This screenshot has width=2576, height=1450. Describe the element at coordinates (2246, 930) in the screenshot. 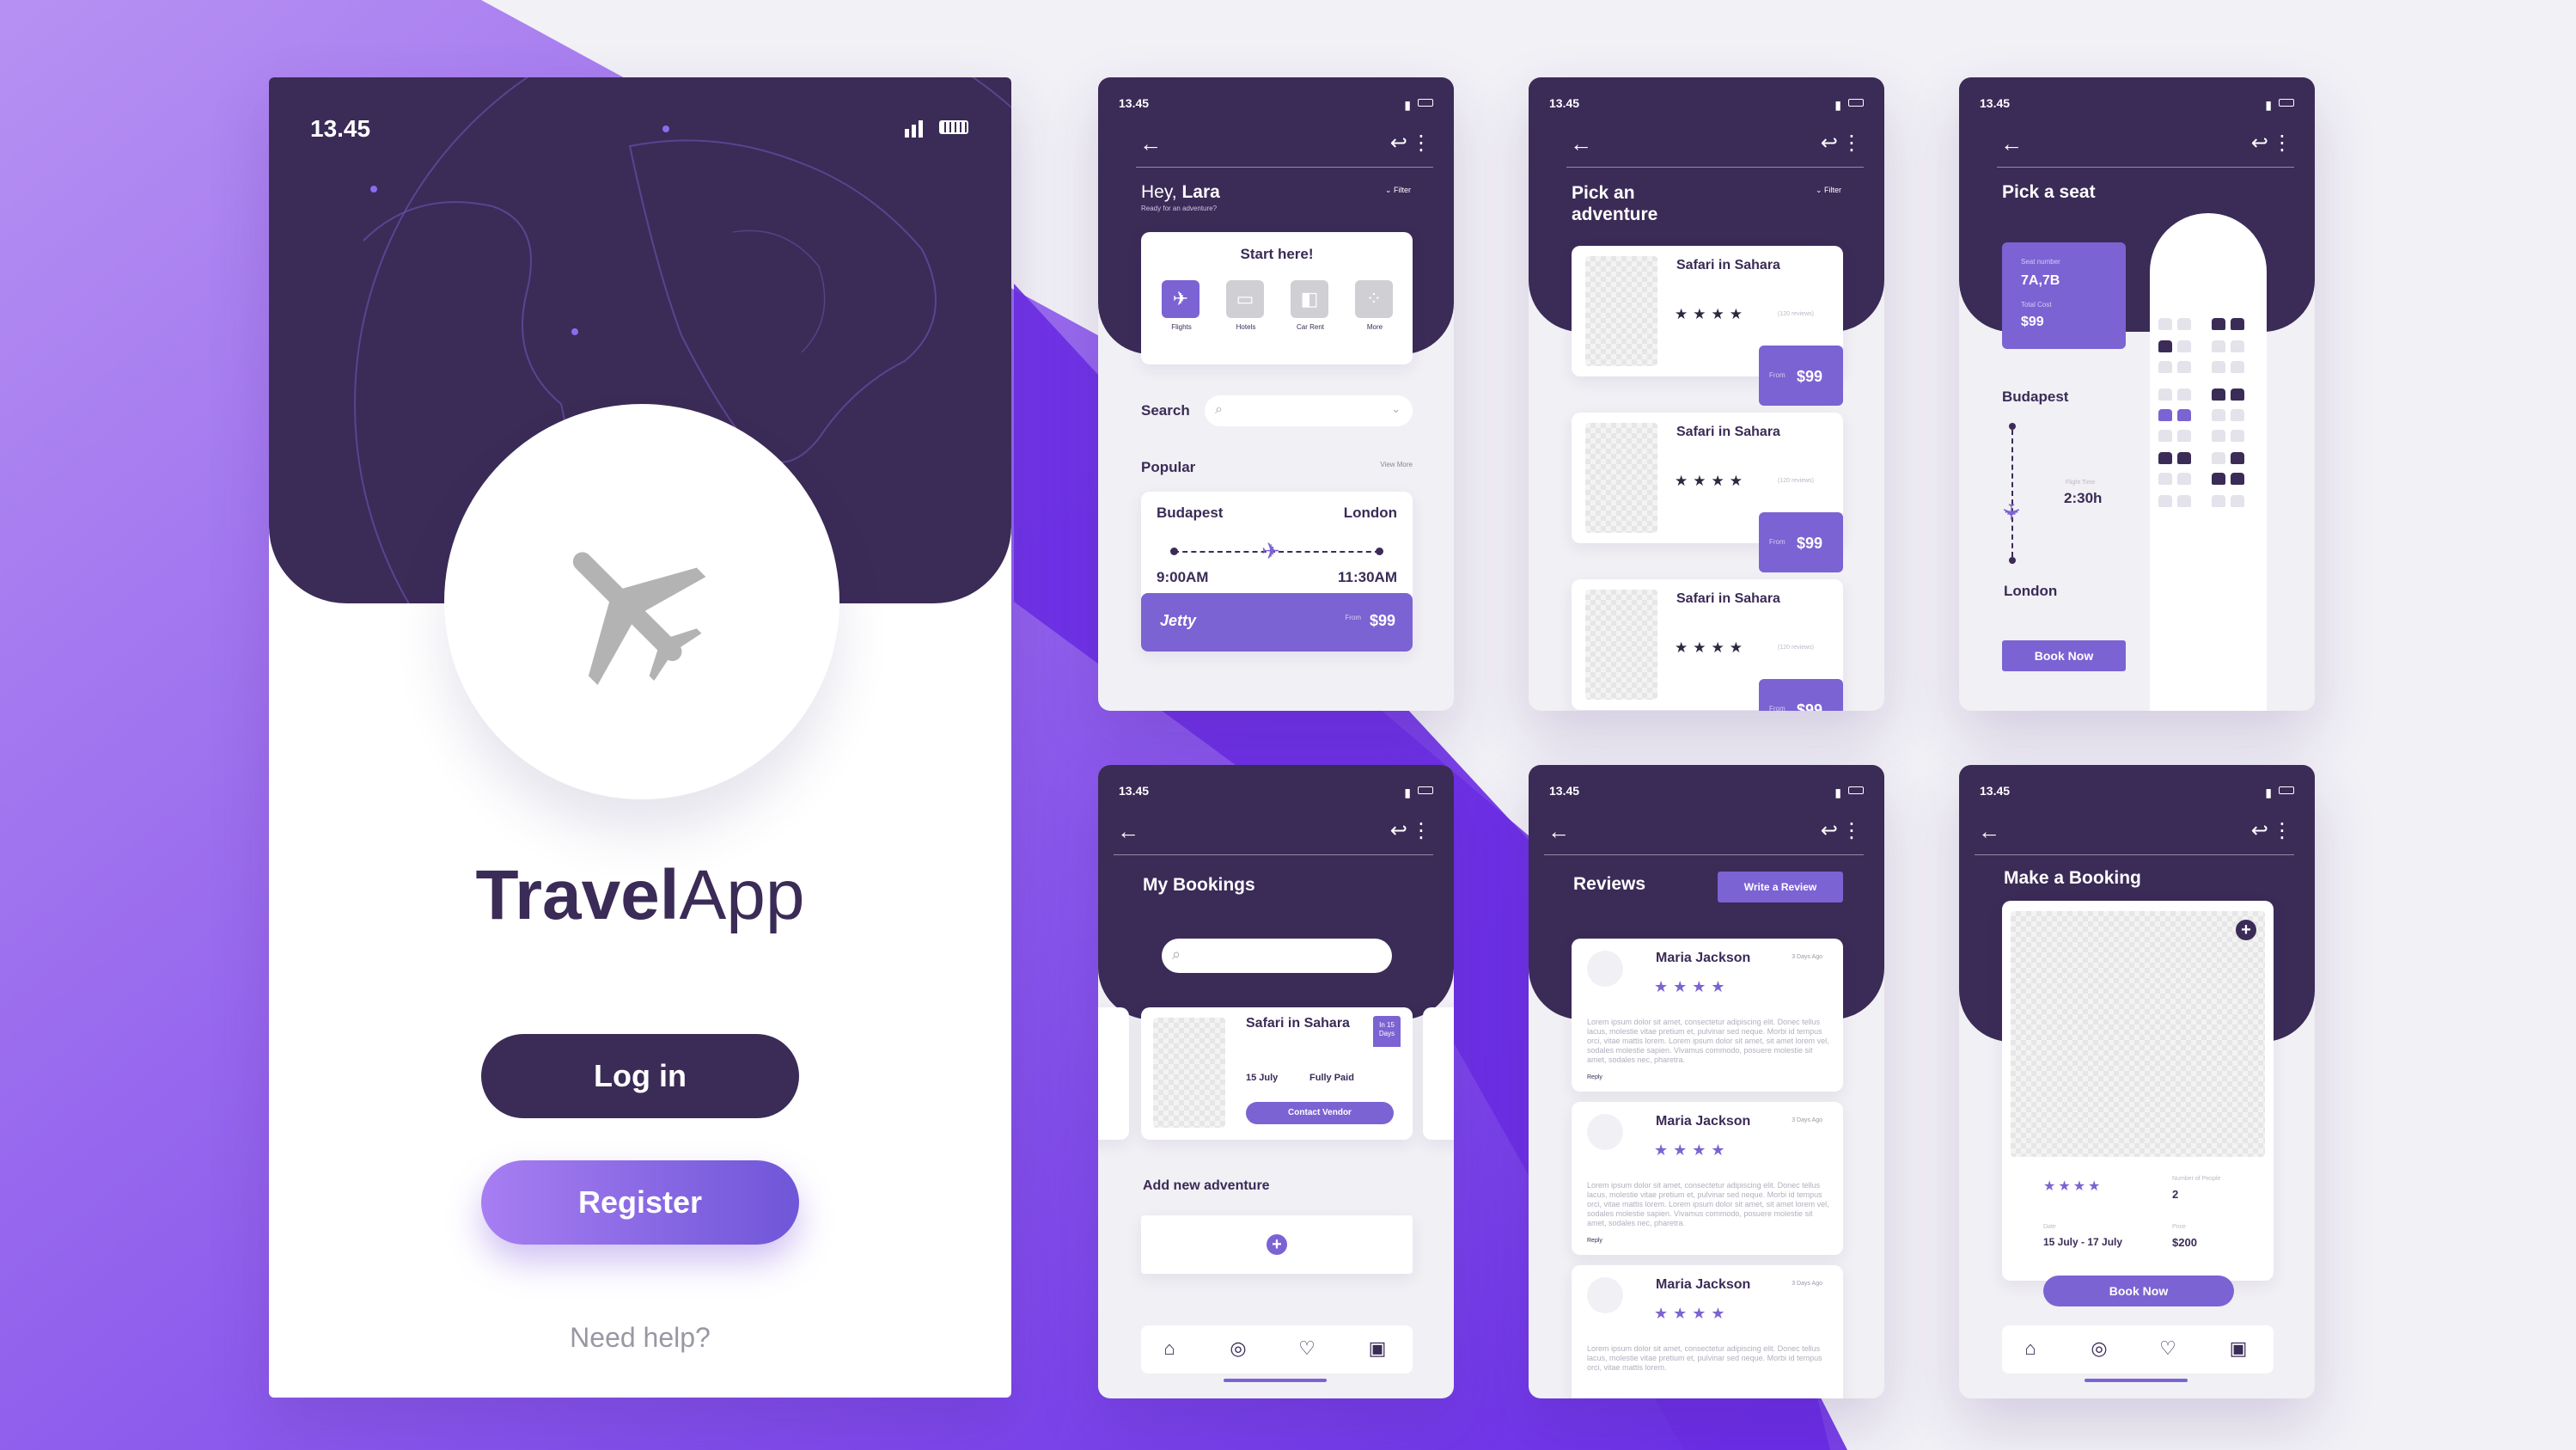

I see `add-photo-icon: +` at that location.